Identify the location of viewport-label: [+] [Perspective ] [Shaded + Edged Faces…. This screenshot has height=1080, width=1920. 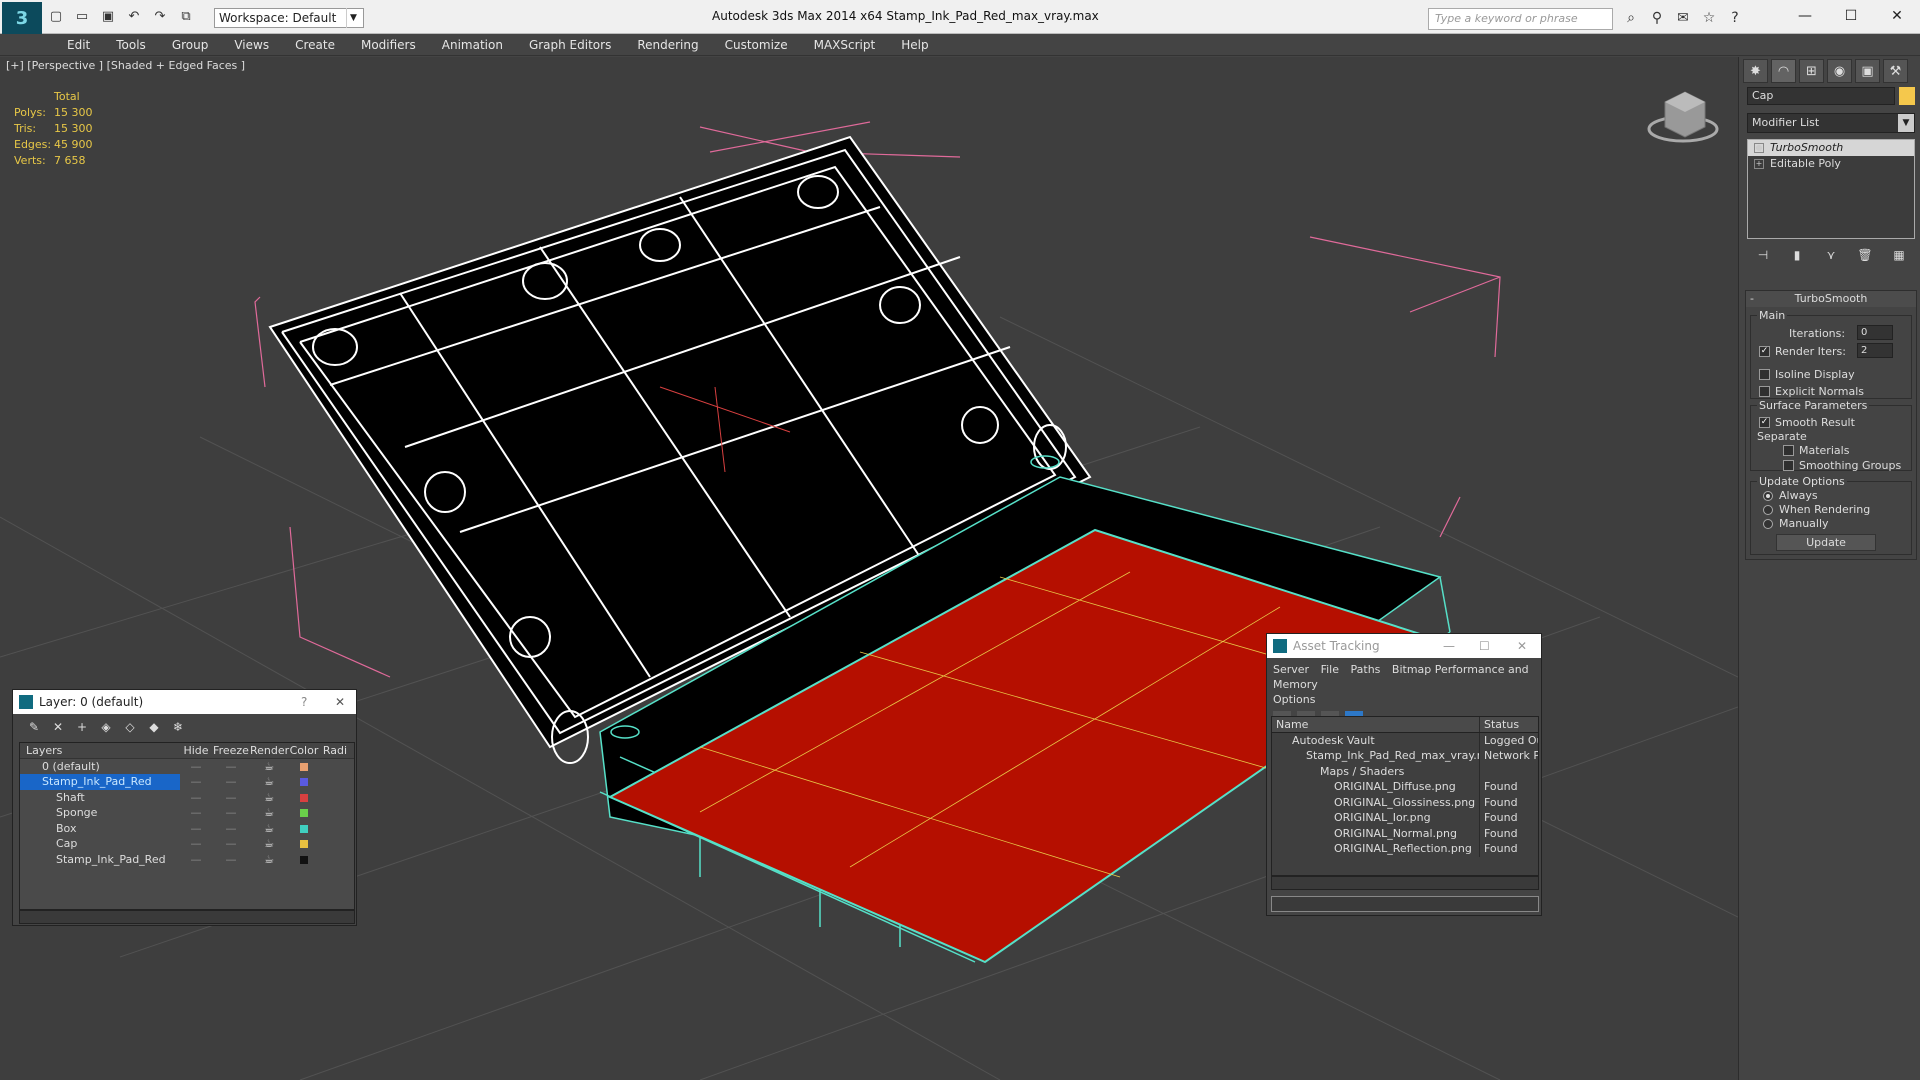
(125, 65).